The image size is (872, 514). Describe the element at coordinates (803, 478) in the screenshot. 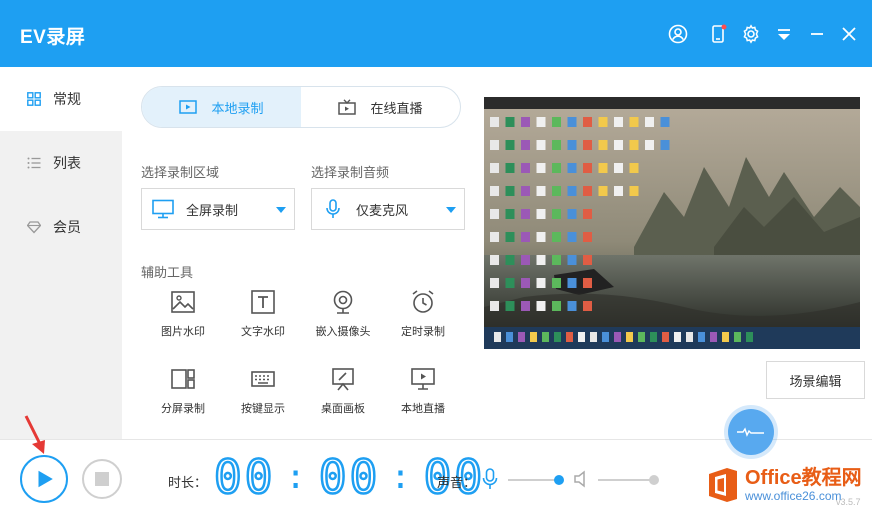

I see `watermark-title: Office教程网` at that location.